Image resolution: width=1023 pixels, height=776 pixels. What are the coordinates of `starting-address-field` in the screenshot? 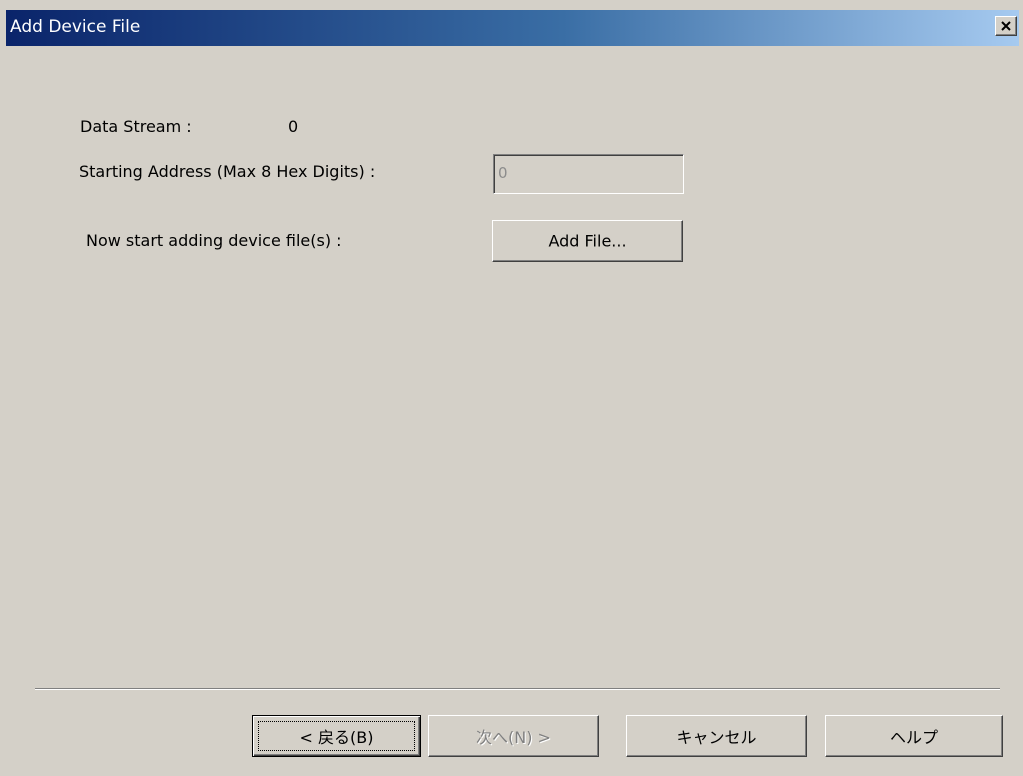 It's located at (588, 174).